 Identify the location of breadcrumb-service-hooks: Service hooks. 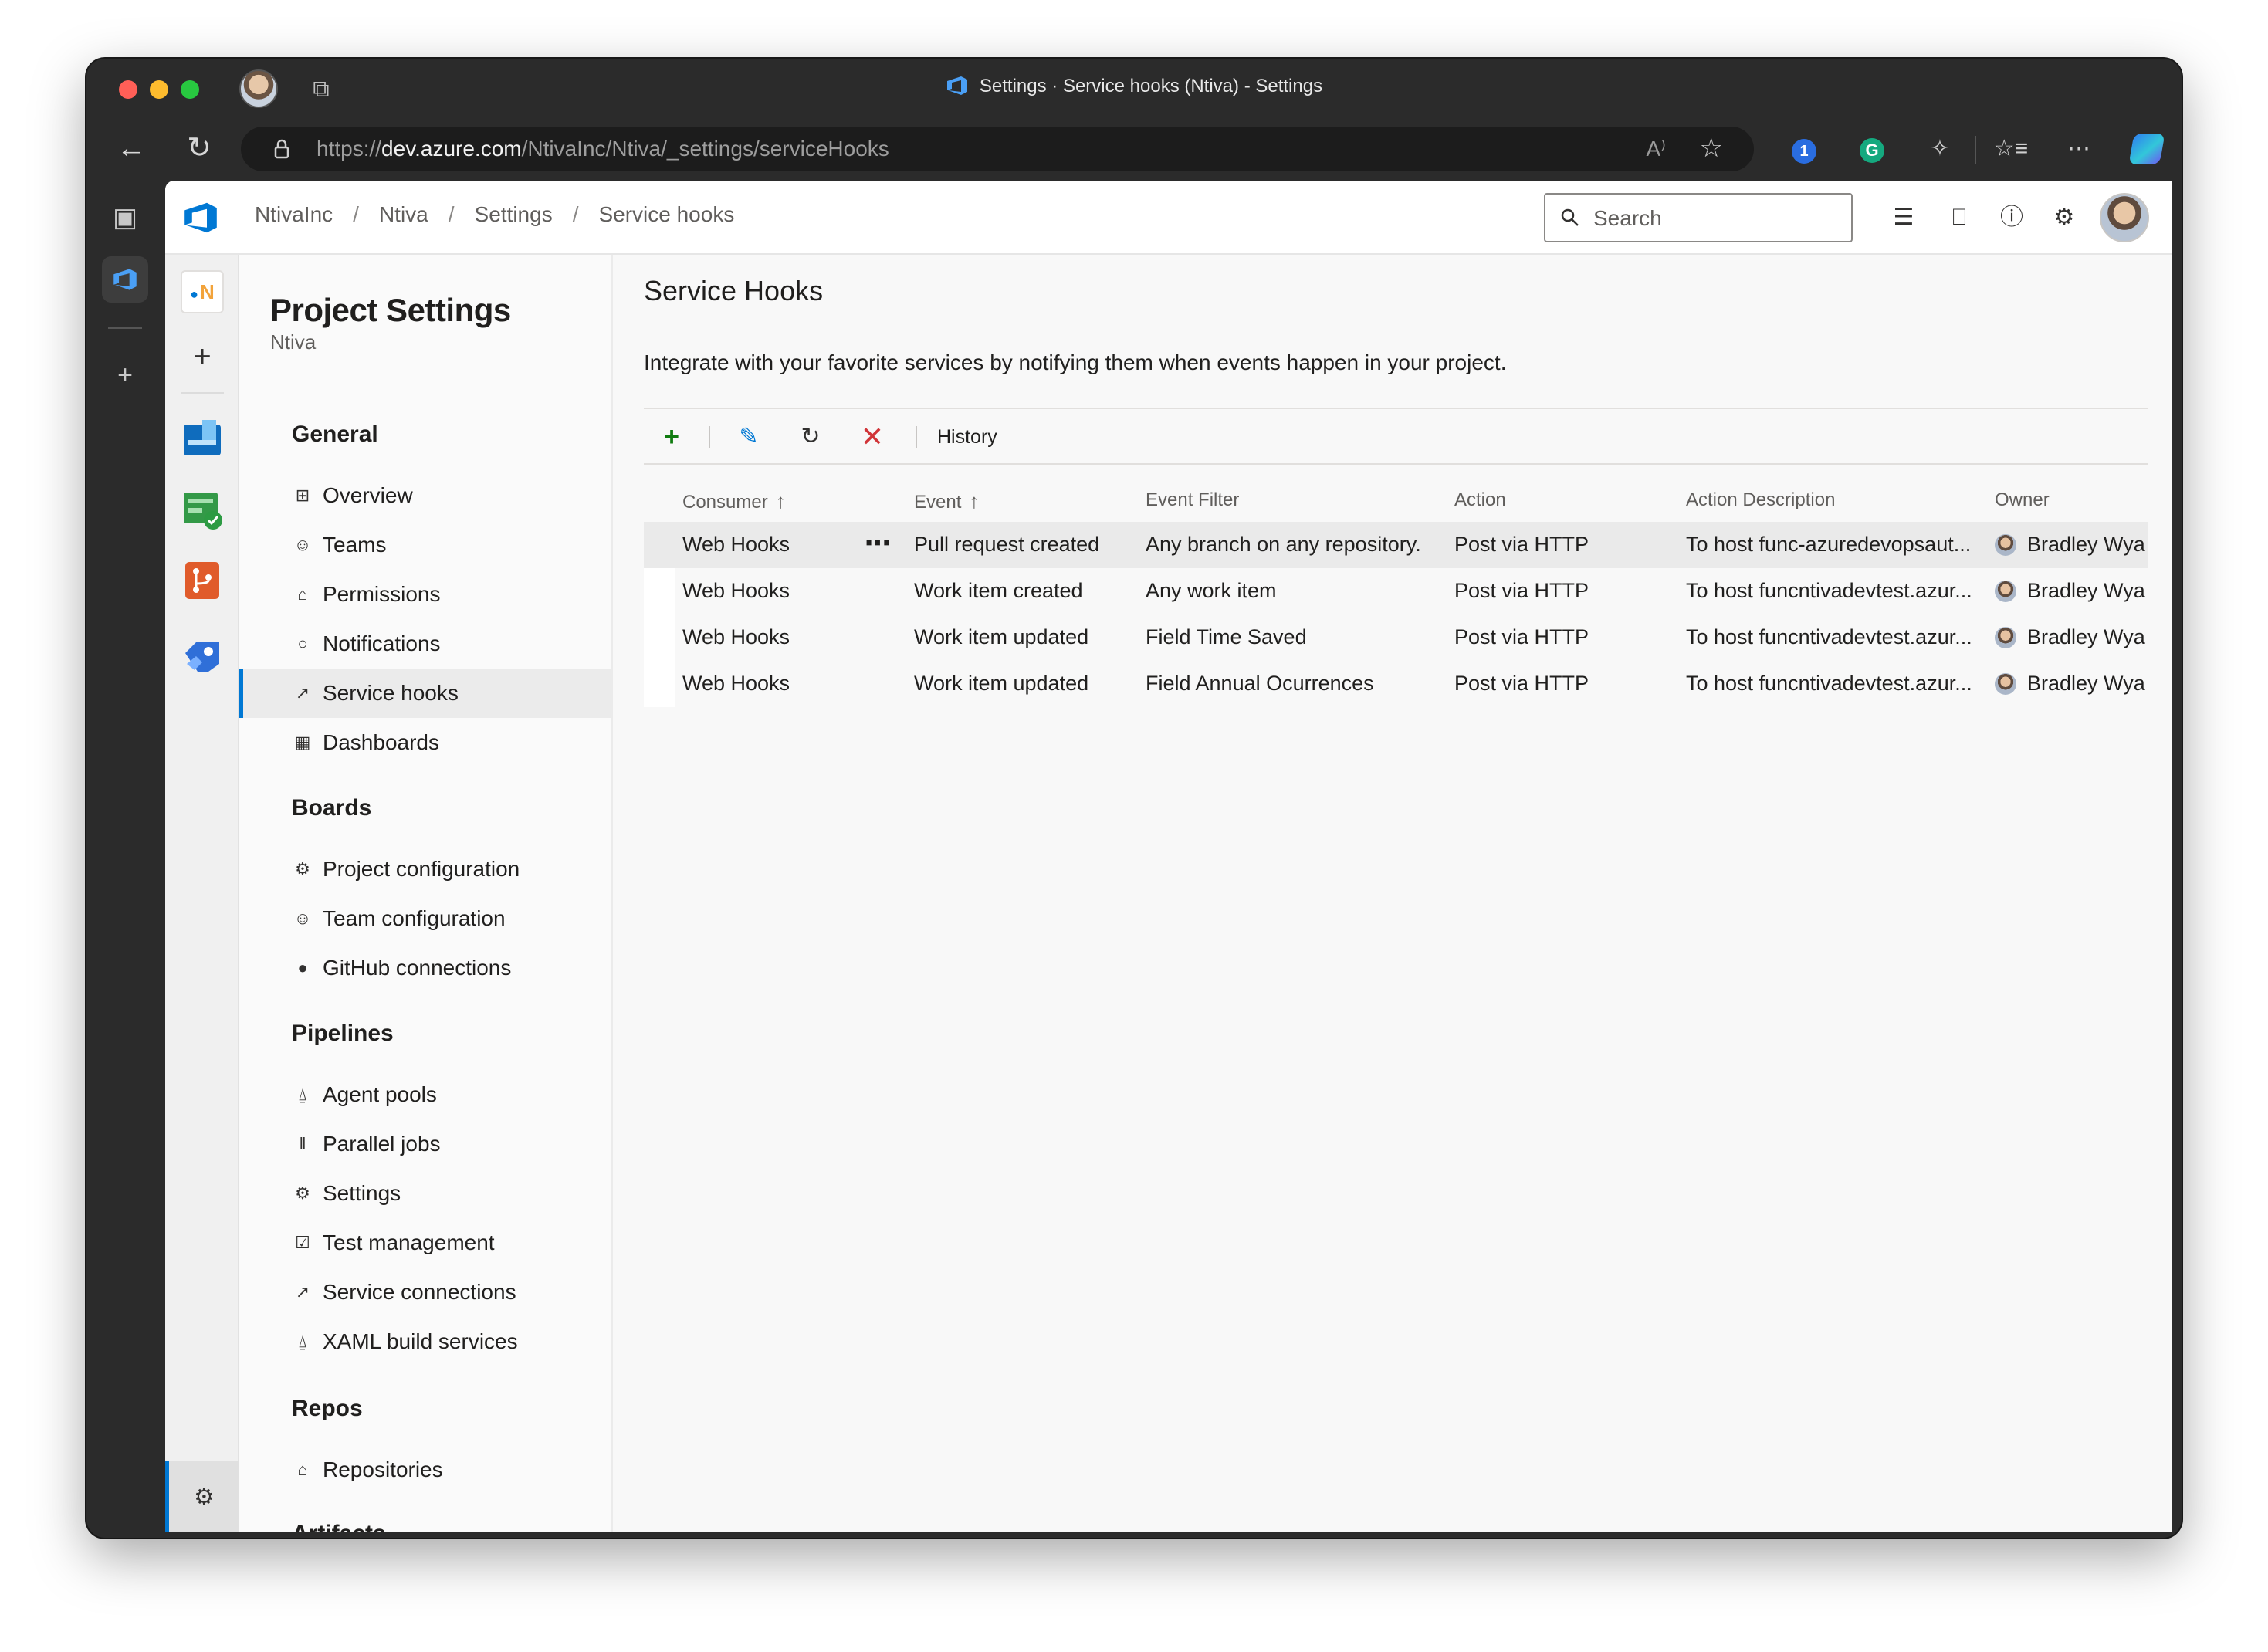
(666, 214).